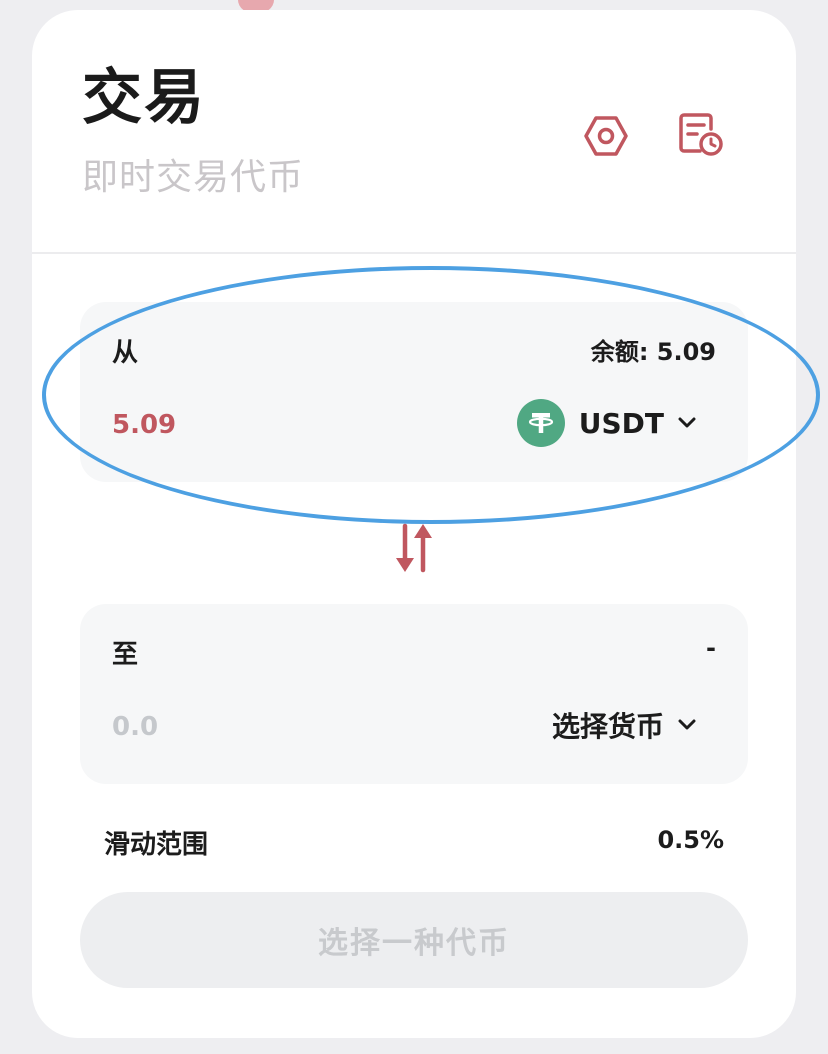 Image resolution: width=828 pixels, height=1054 pixels. Describe the element at coordinates (414, 694) in the screenshot. I see `to-panel: 至 - 0.0 选择货币` at that location.